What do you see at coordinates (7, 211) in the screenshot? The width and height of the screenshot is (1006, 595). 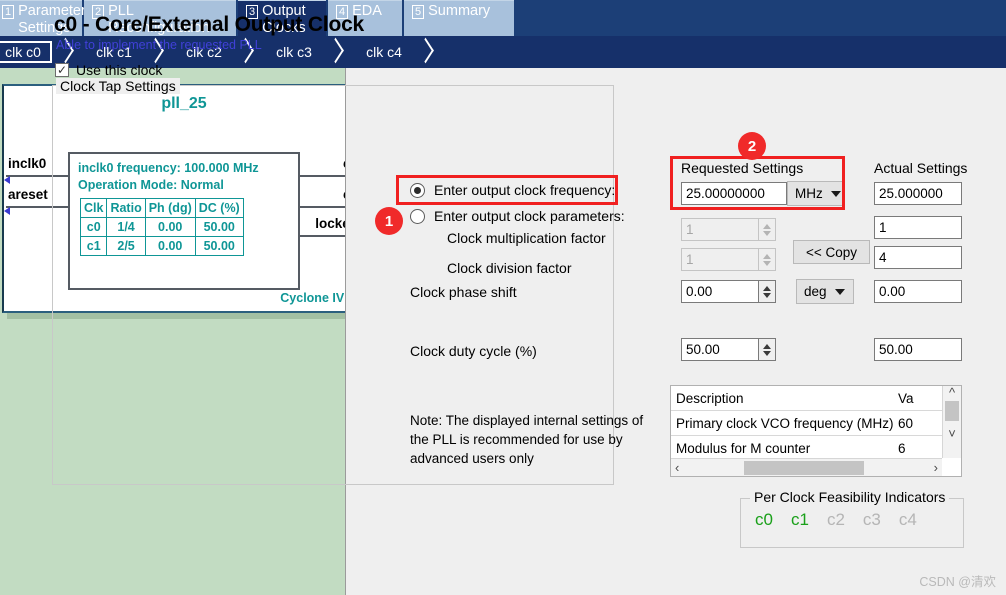 I see `port-arrow-areset` at bounding box center [7, 211].